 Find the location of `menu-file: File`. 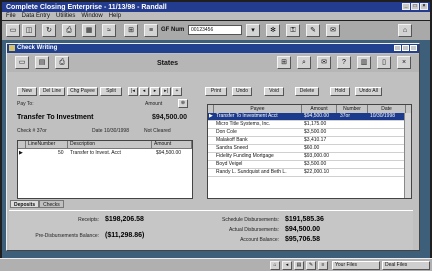

menu-file: File is located at coordinates (11, 16).